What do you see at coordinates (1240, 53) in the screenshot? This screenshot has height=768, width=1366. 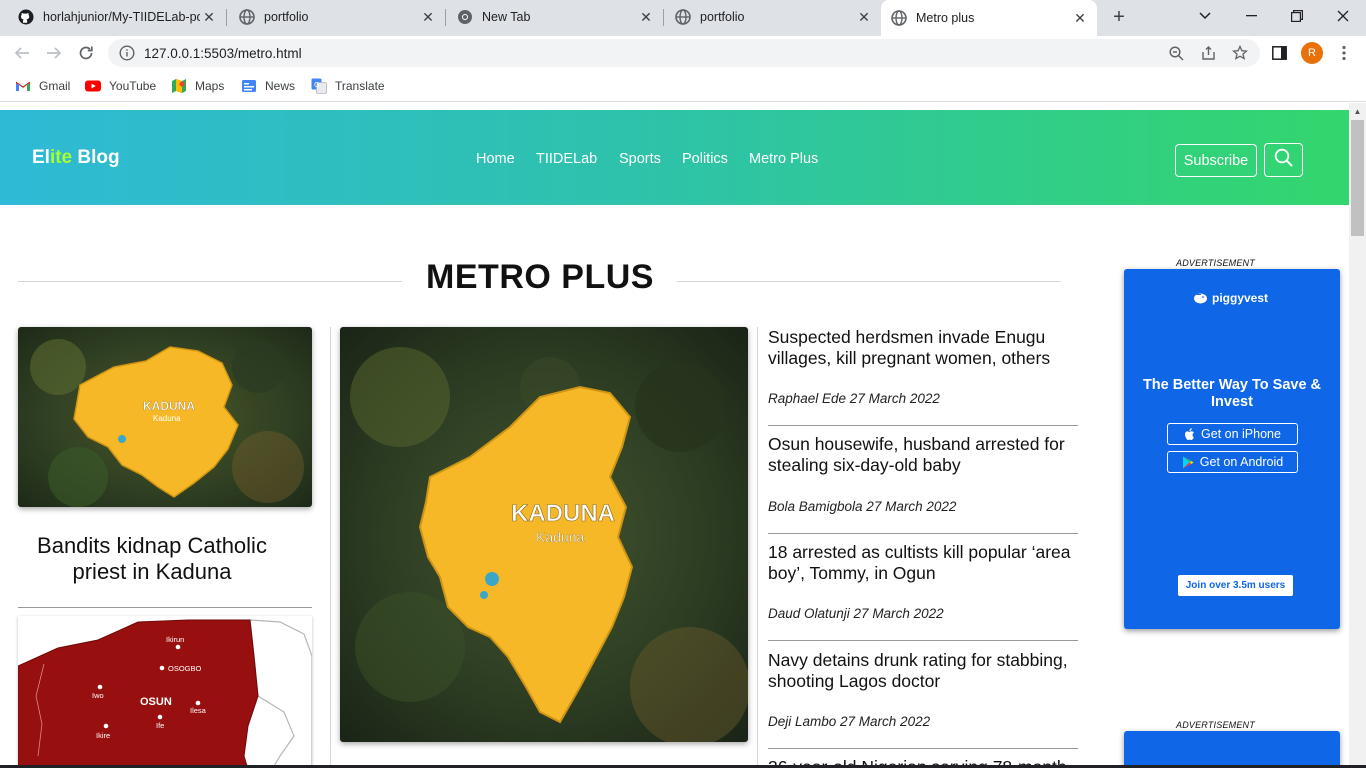 I see `bookmark-star-icon` at bounding box center [1240, 53].